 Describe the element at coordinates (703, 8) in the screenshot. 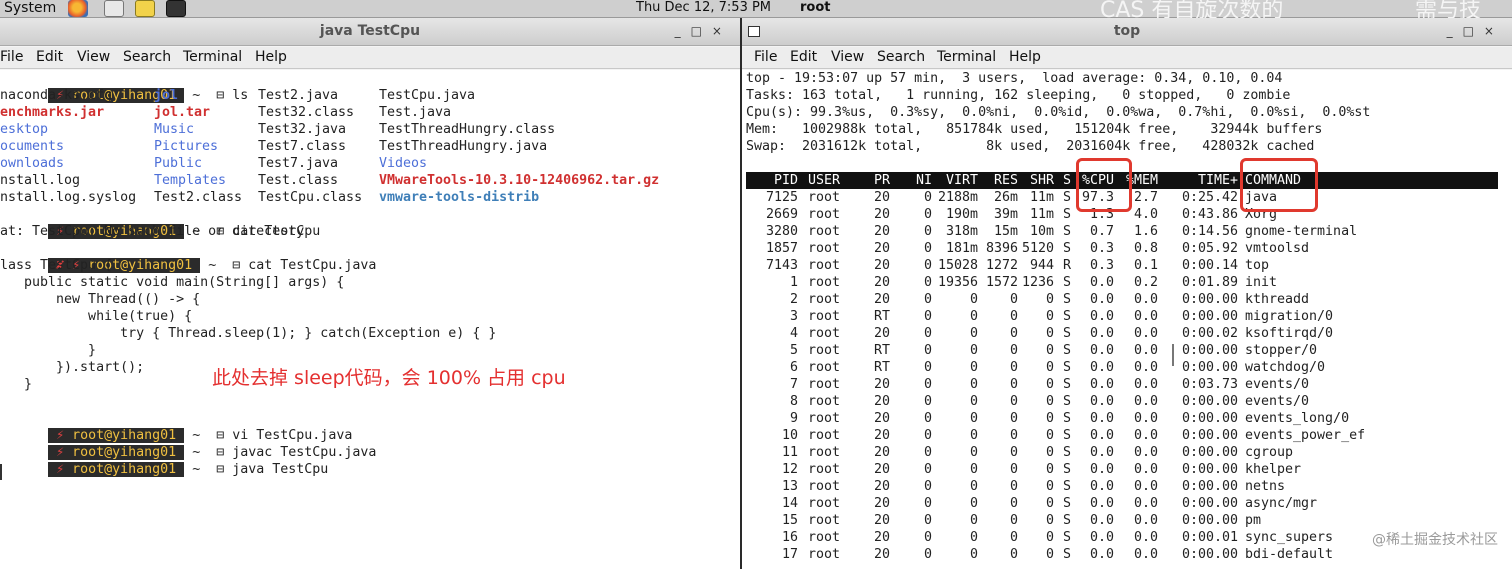

I see `clock: Thu Dec 12, 7:53 PM` at that location.